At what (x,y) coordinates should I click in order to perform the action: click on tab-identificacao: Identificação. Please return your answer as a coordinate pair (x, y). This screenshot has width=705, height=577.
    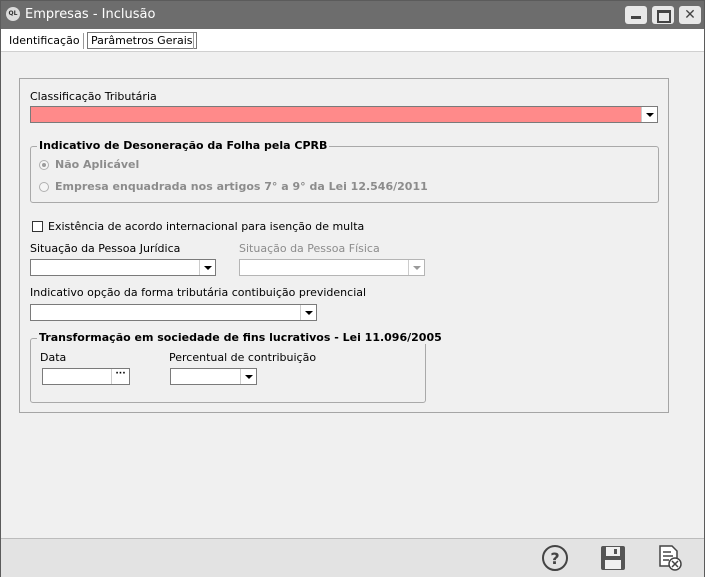
    Looking at the image, I should click on (44, 40).